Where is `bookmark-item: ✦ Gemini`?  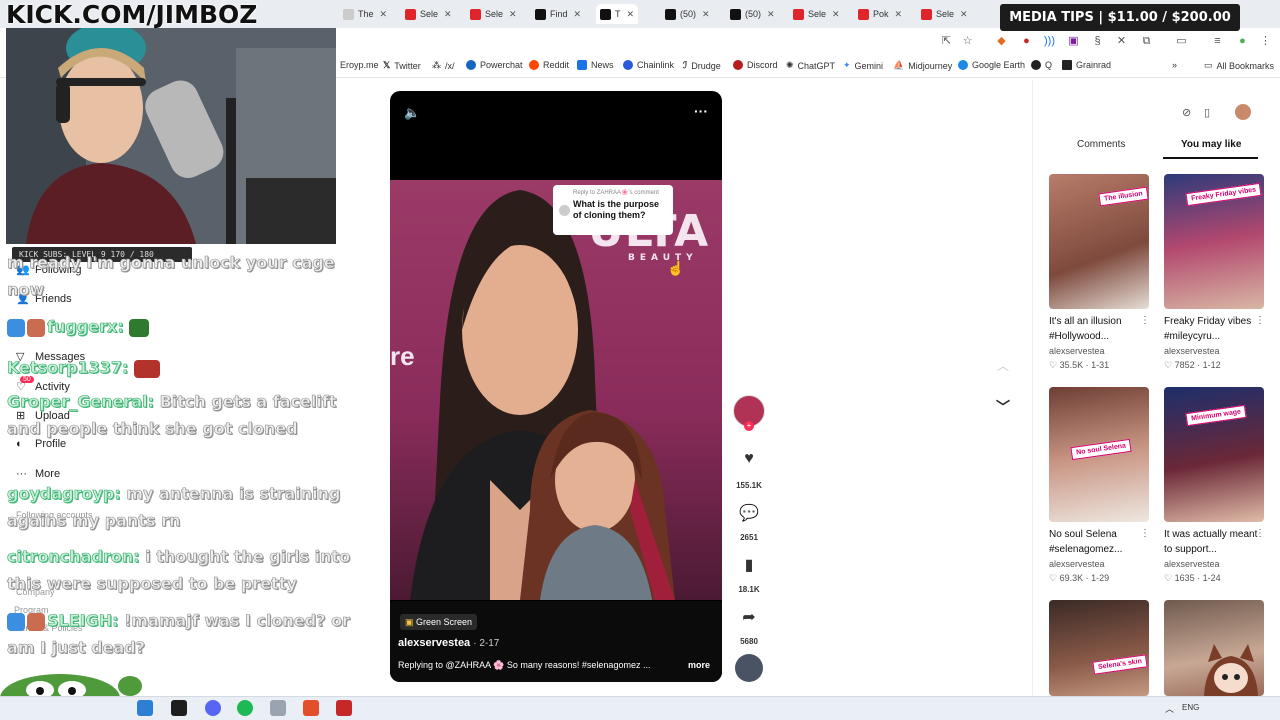 bookmark-item: ✦ Gemini is located at coordinates (863, 65).